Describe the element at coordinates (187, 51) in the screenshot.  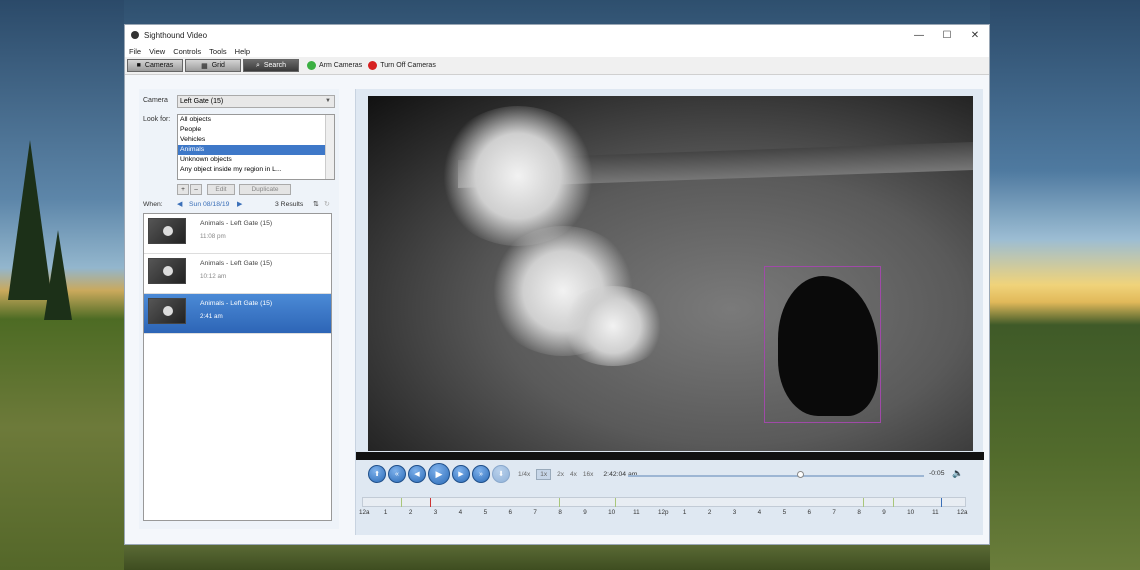
I see `menu-controls: Controls` at that location.